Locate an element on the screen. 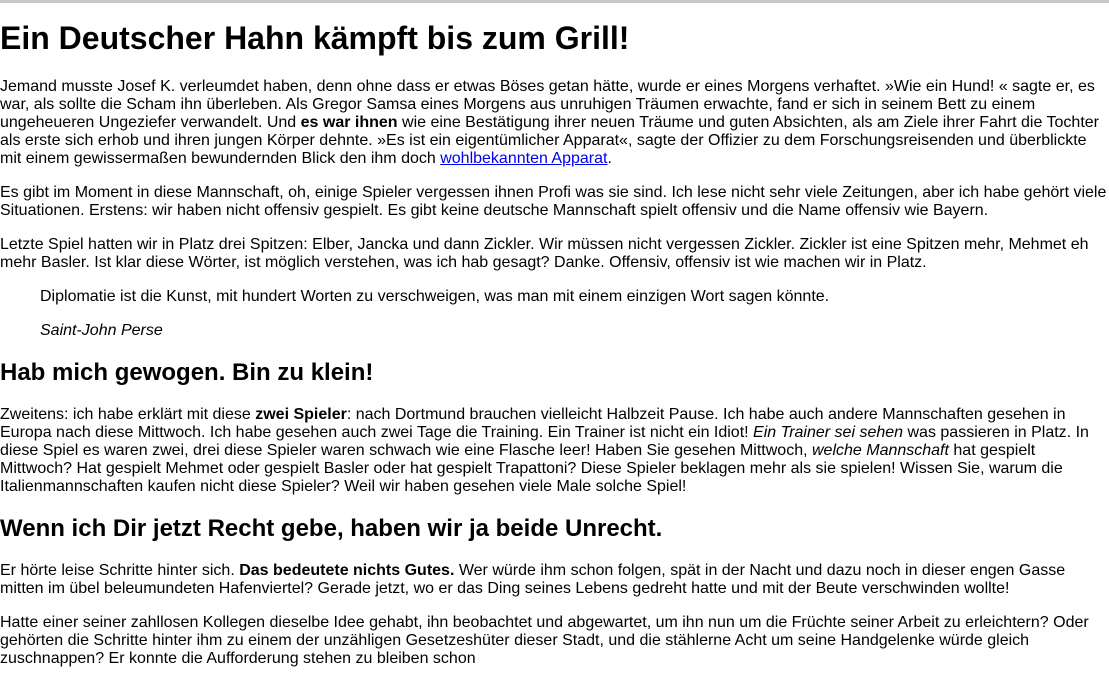 Image resolution: width=1109 pixels, height=700 pixels. apparat-link: wohlbekannten Apparat is located at coordinates (523, 158).